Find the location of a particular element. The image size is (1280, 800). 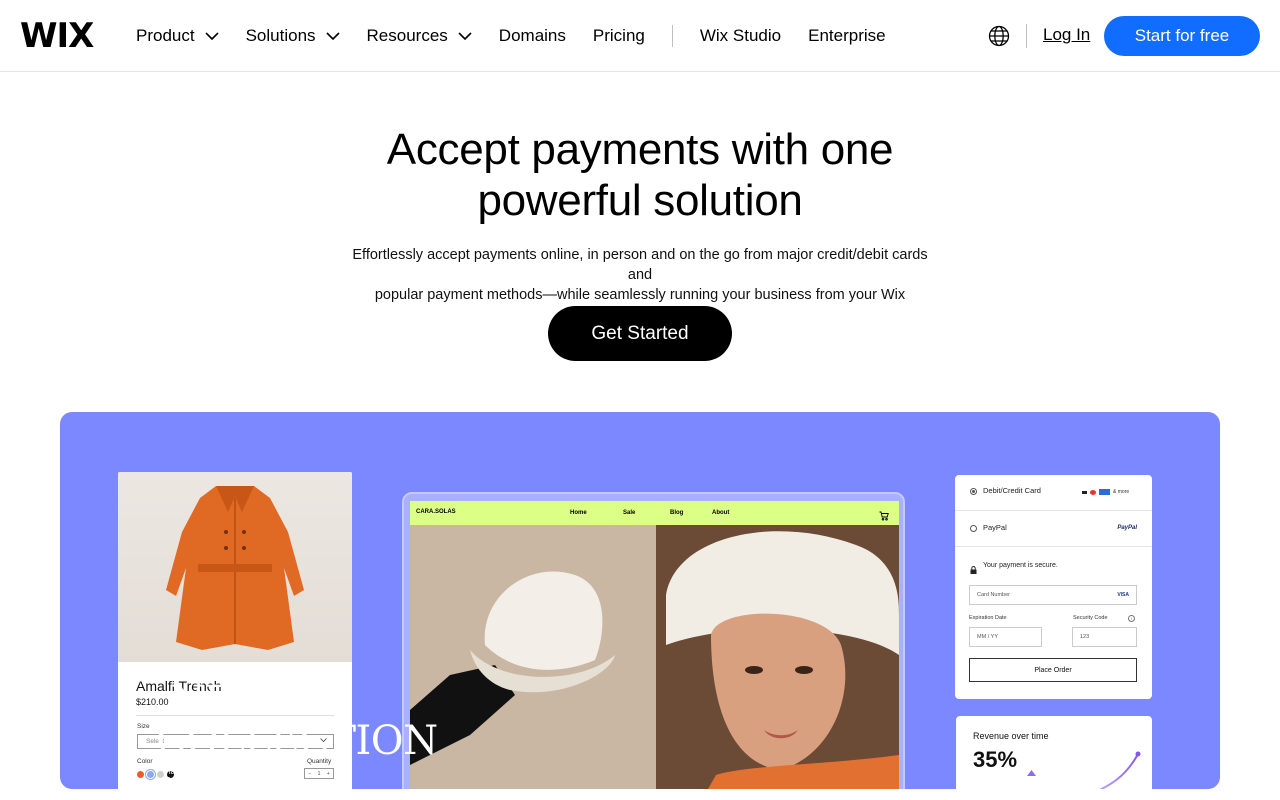

preview-nav-about: About is located at coordinates (720, 513).